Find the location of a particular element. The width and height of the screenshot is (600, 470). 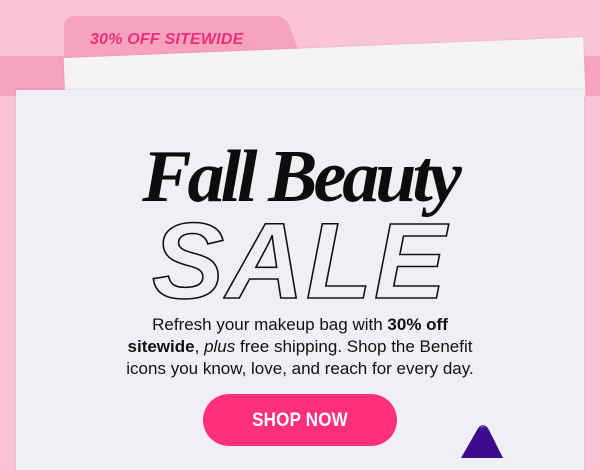

body-text-2: free shipping. Shop the Benefit is located at coordinates (354, 346).